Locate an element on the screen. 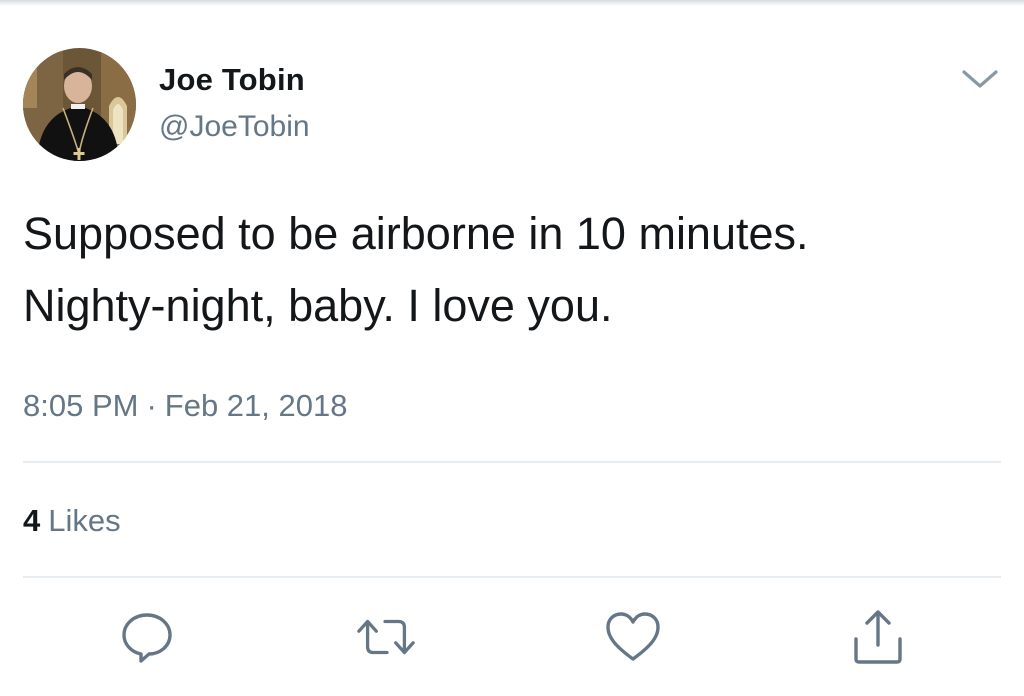  reply-icon is located at coordinates (147, 638).